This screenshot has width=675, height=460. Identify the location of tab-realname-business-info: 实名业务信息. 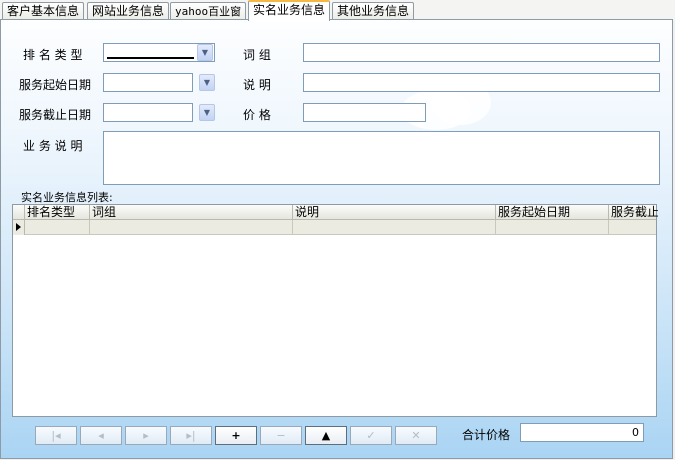
(289, 10).